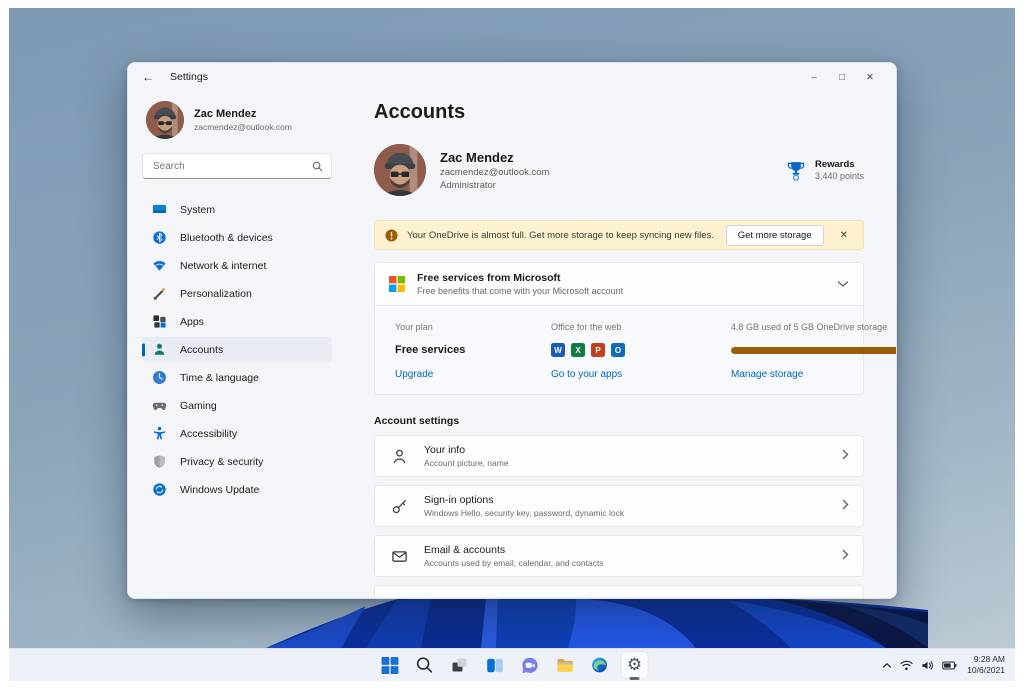 This screenshot has height=689, width=1024. I want to click on plan-column: Your plan Free services Upgrade, so click(469, 351).